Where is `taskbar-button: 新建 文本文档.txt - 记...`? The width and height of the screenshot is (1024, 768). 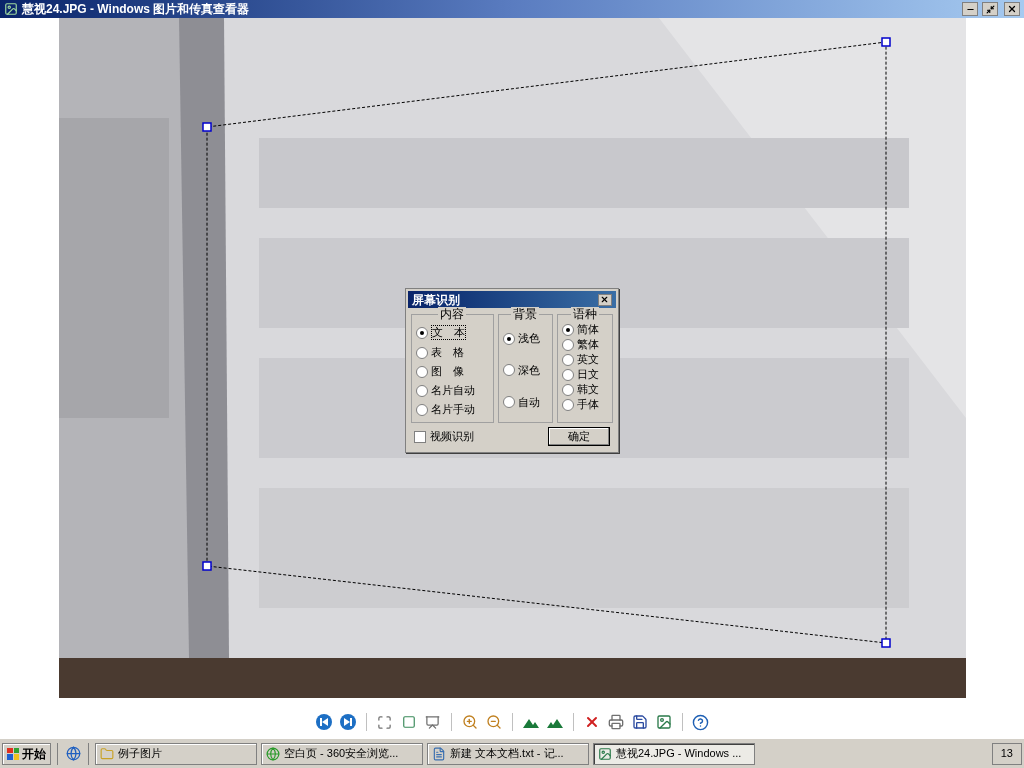
taskbar-button: 新建 文本文档.txt - 记... is located at coordinates (508, 753).